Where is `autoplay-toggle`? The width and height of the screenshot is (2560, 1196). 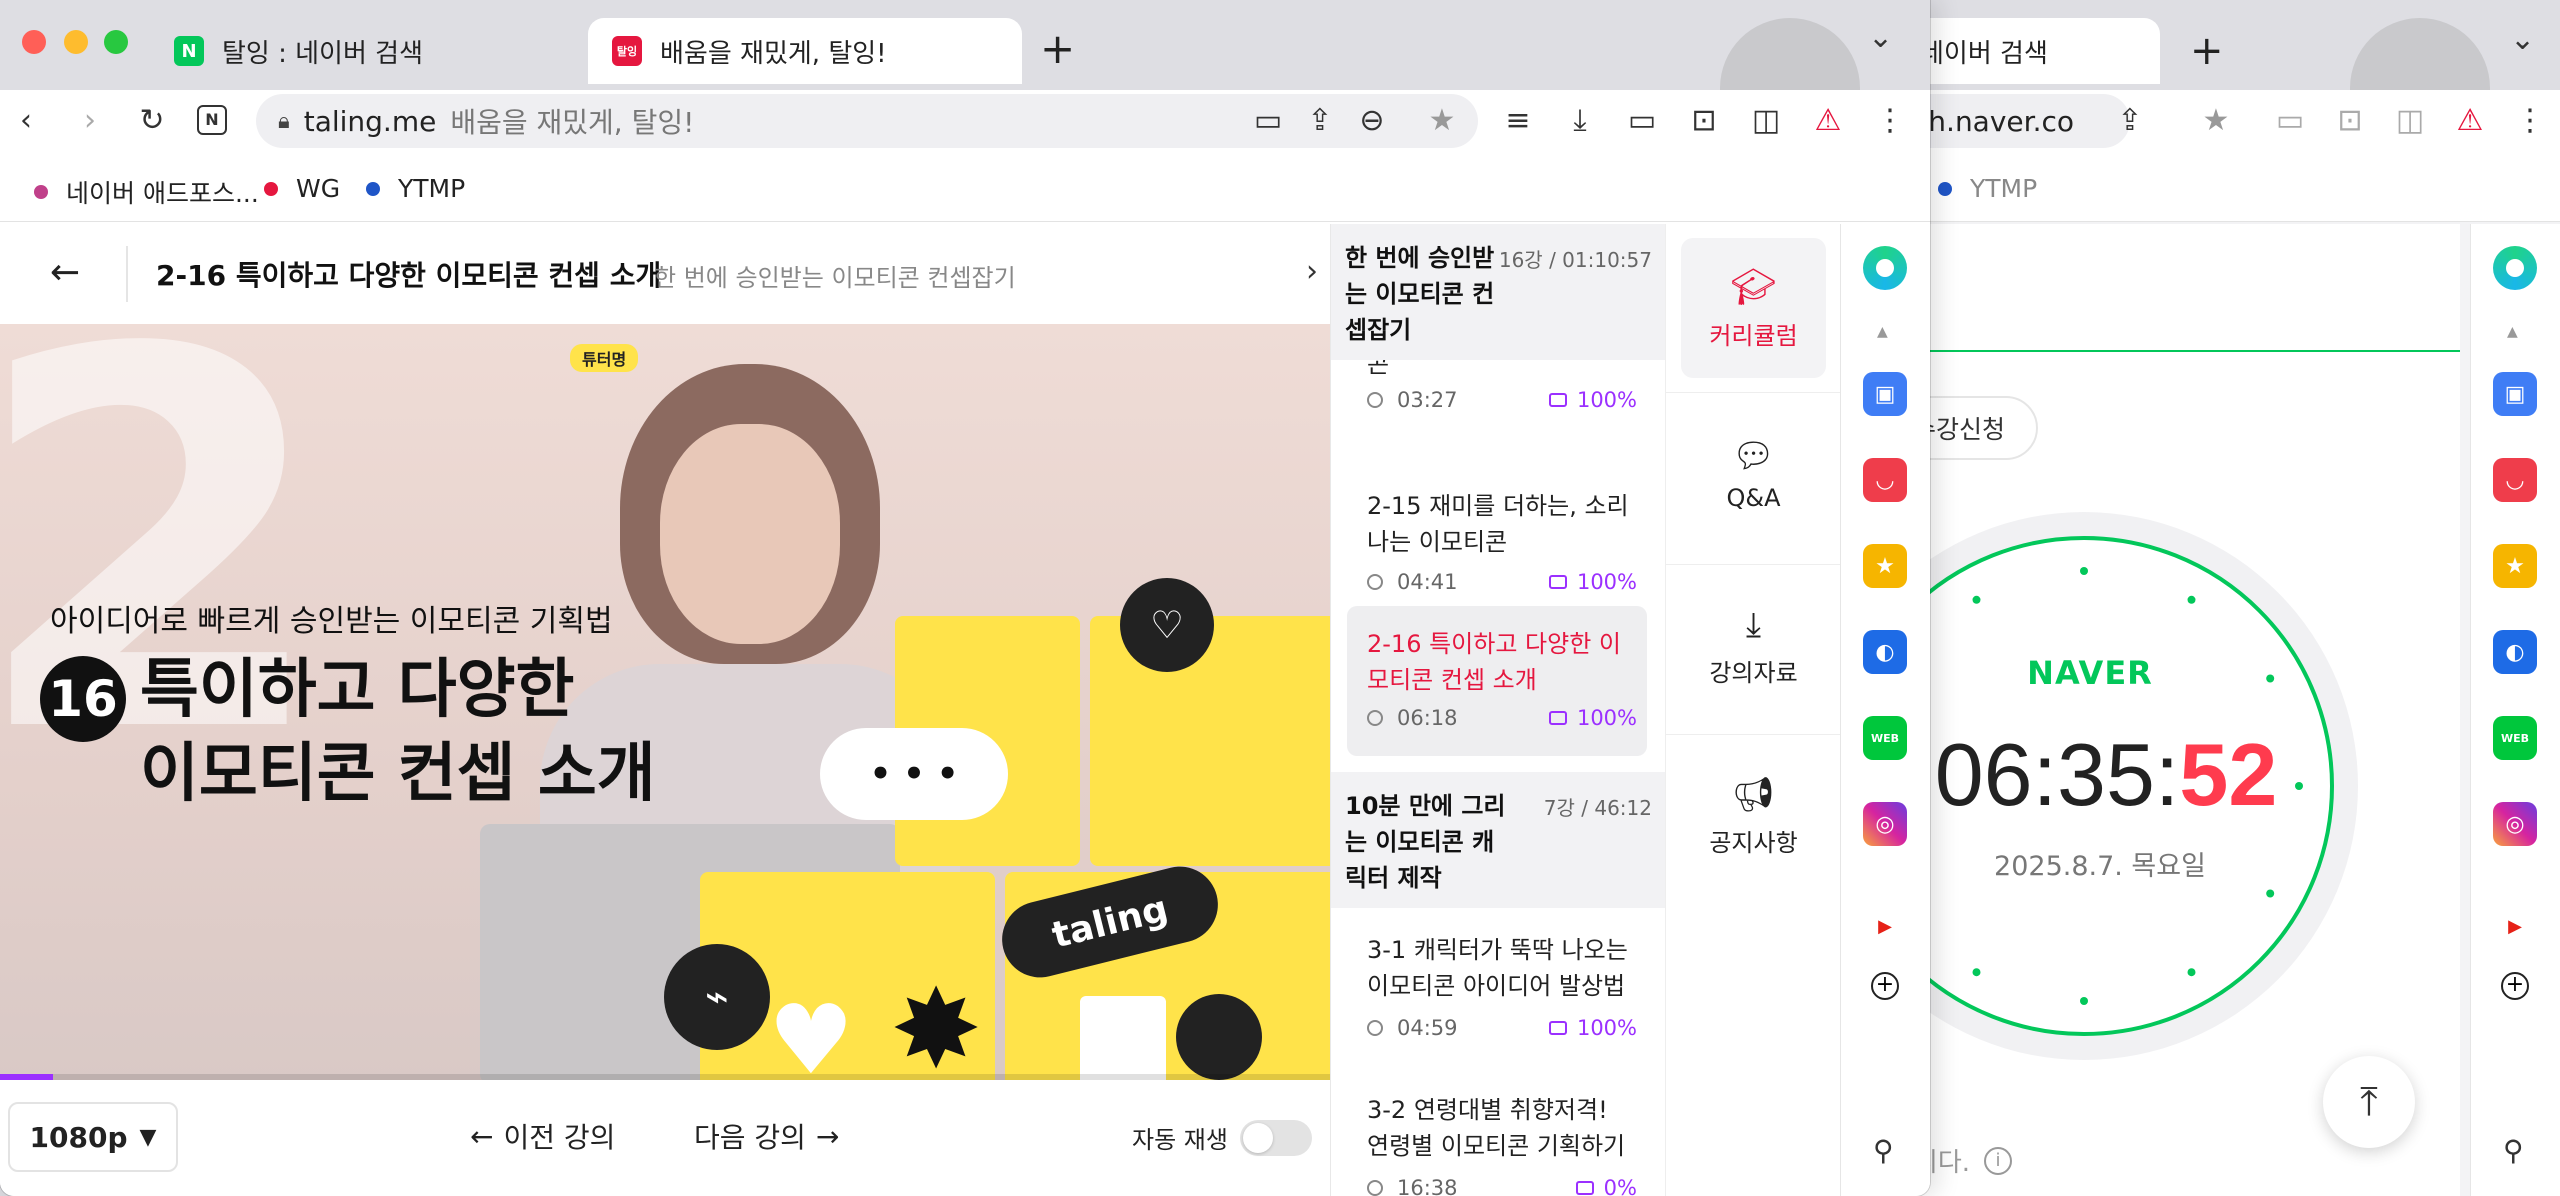 autoplay-toggle is located at coordinates (1276, 1138).